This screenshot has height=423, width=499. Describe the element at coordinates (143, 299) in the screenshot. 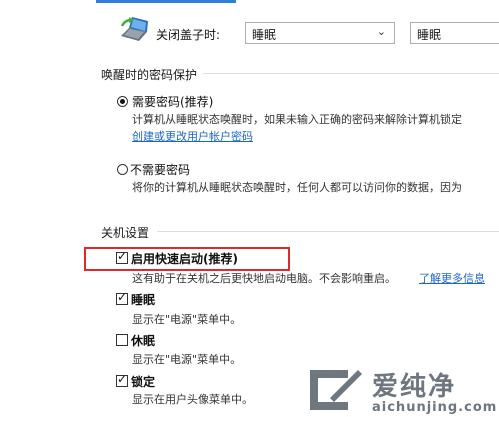

I see `sleep-label: 睡眠` at that location.